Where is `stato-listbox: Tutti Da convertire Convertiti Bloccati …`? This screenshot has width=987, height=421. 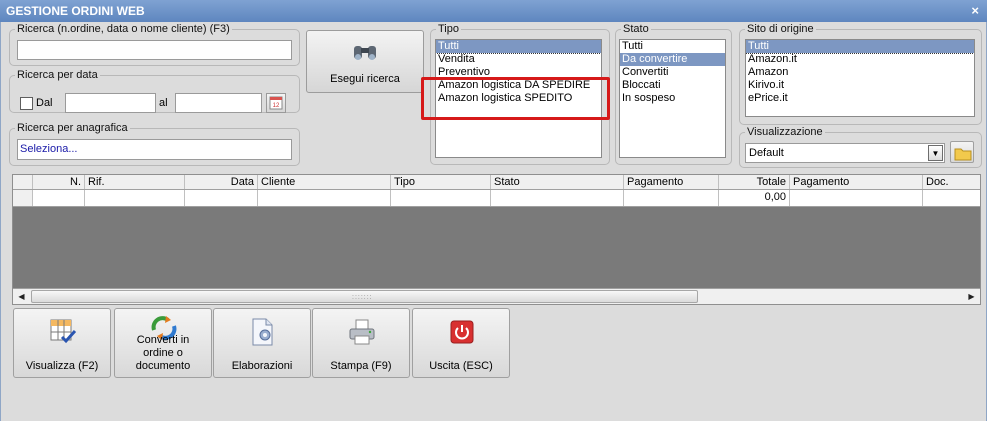
stato-listbox: Tutti Da convertire Convertiti Bloccati … is located at coordinates (672, 98).